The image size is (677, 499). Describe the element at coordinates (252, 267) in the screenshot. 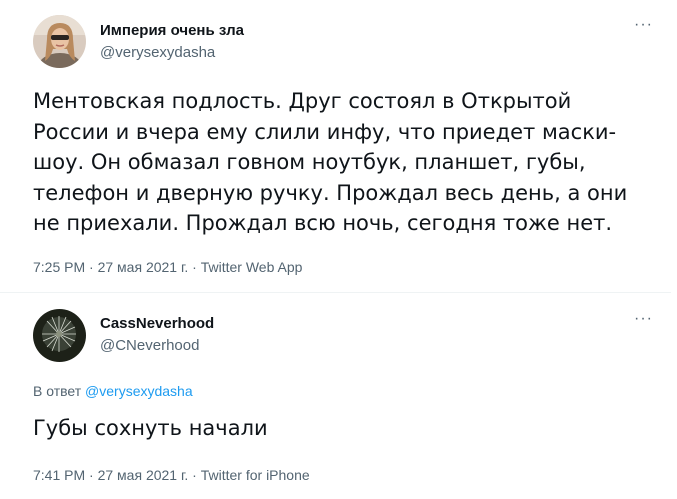

I see `tweet-source: Twitter Web App` at that location.